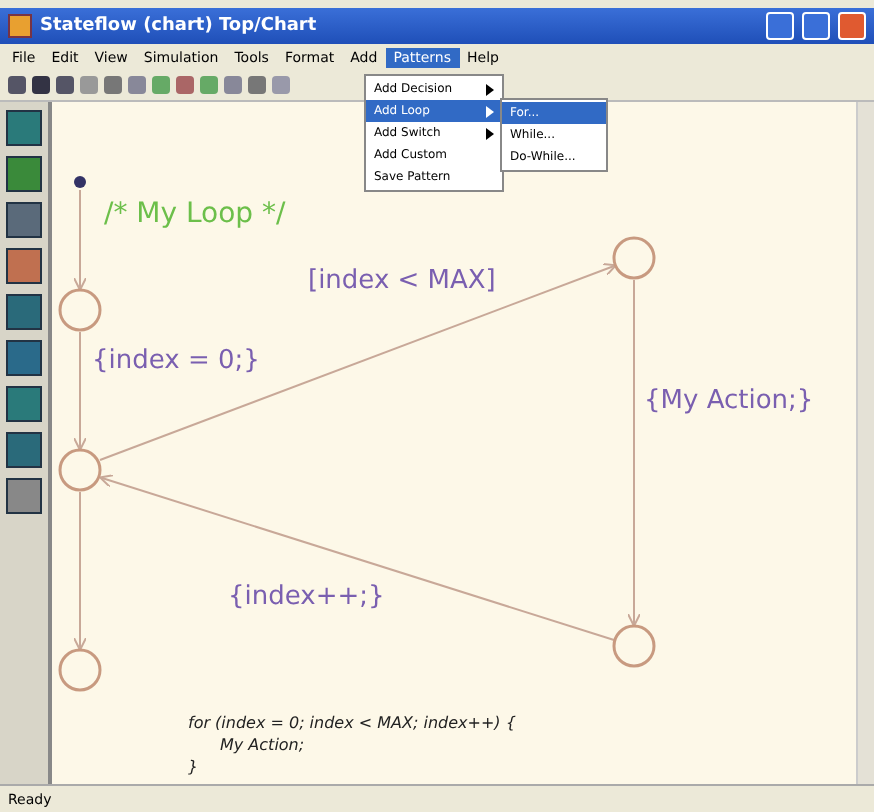 The width and height of the screenshot is (874, 812). I want to click on window-title: Stateflow (chart) Top/Chart, so click(179, 26).